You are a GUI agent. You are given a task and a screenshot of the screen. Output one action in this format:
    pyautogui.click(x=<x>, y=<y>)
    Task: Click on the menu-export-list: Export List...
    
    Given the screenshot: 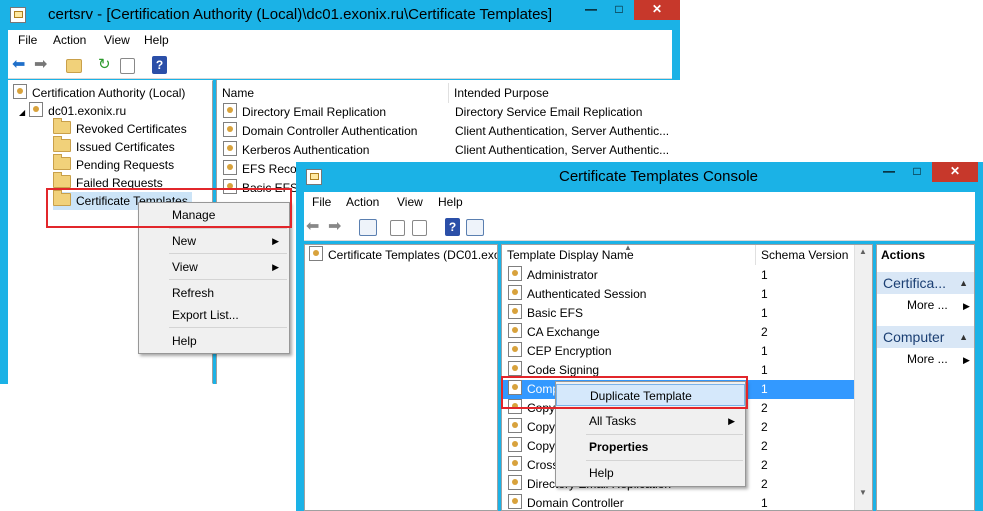 What is the action you would take?
    pyautogui.click(x=214, y=315)
    